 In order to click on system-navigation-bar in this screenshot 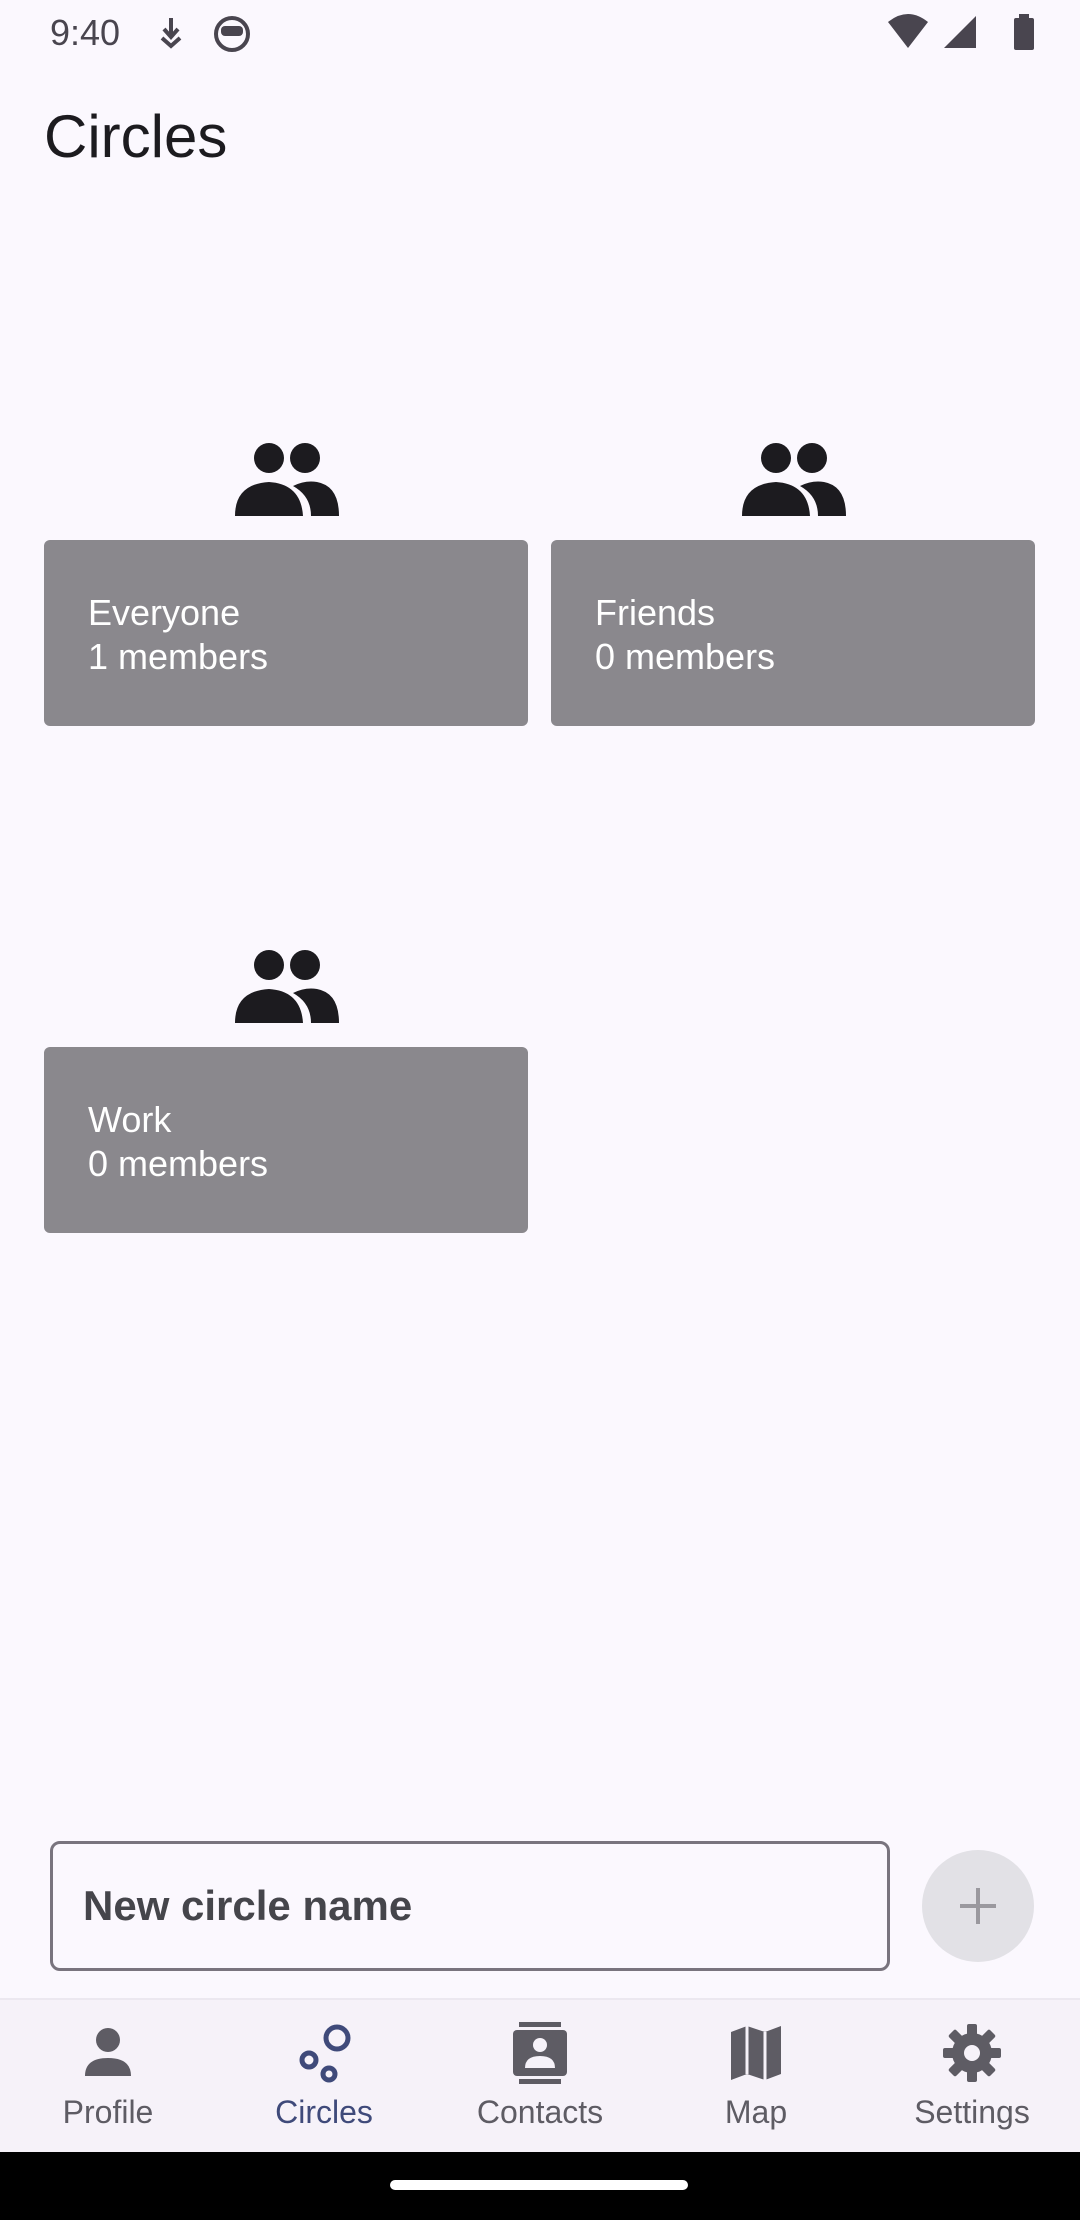, I will do `click(540, 2186)`.